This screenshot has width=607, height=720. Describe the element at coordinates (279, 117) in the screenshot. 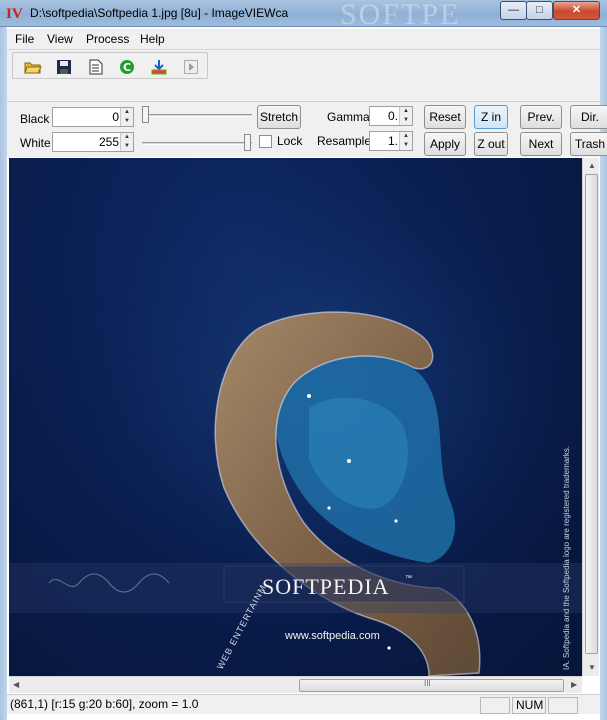

I see `stretch-button: Stretch` at that location.